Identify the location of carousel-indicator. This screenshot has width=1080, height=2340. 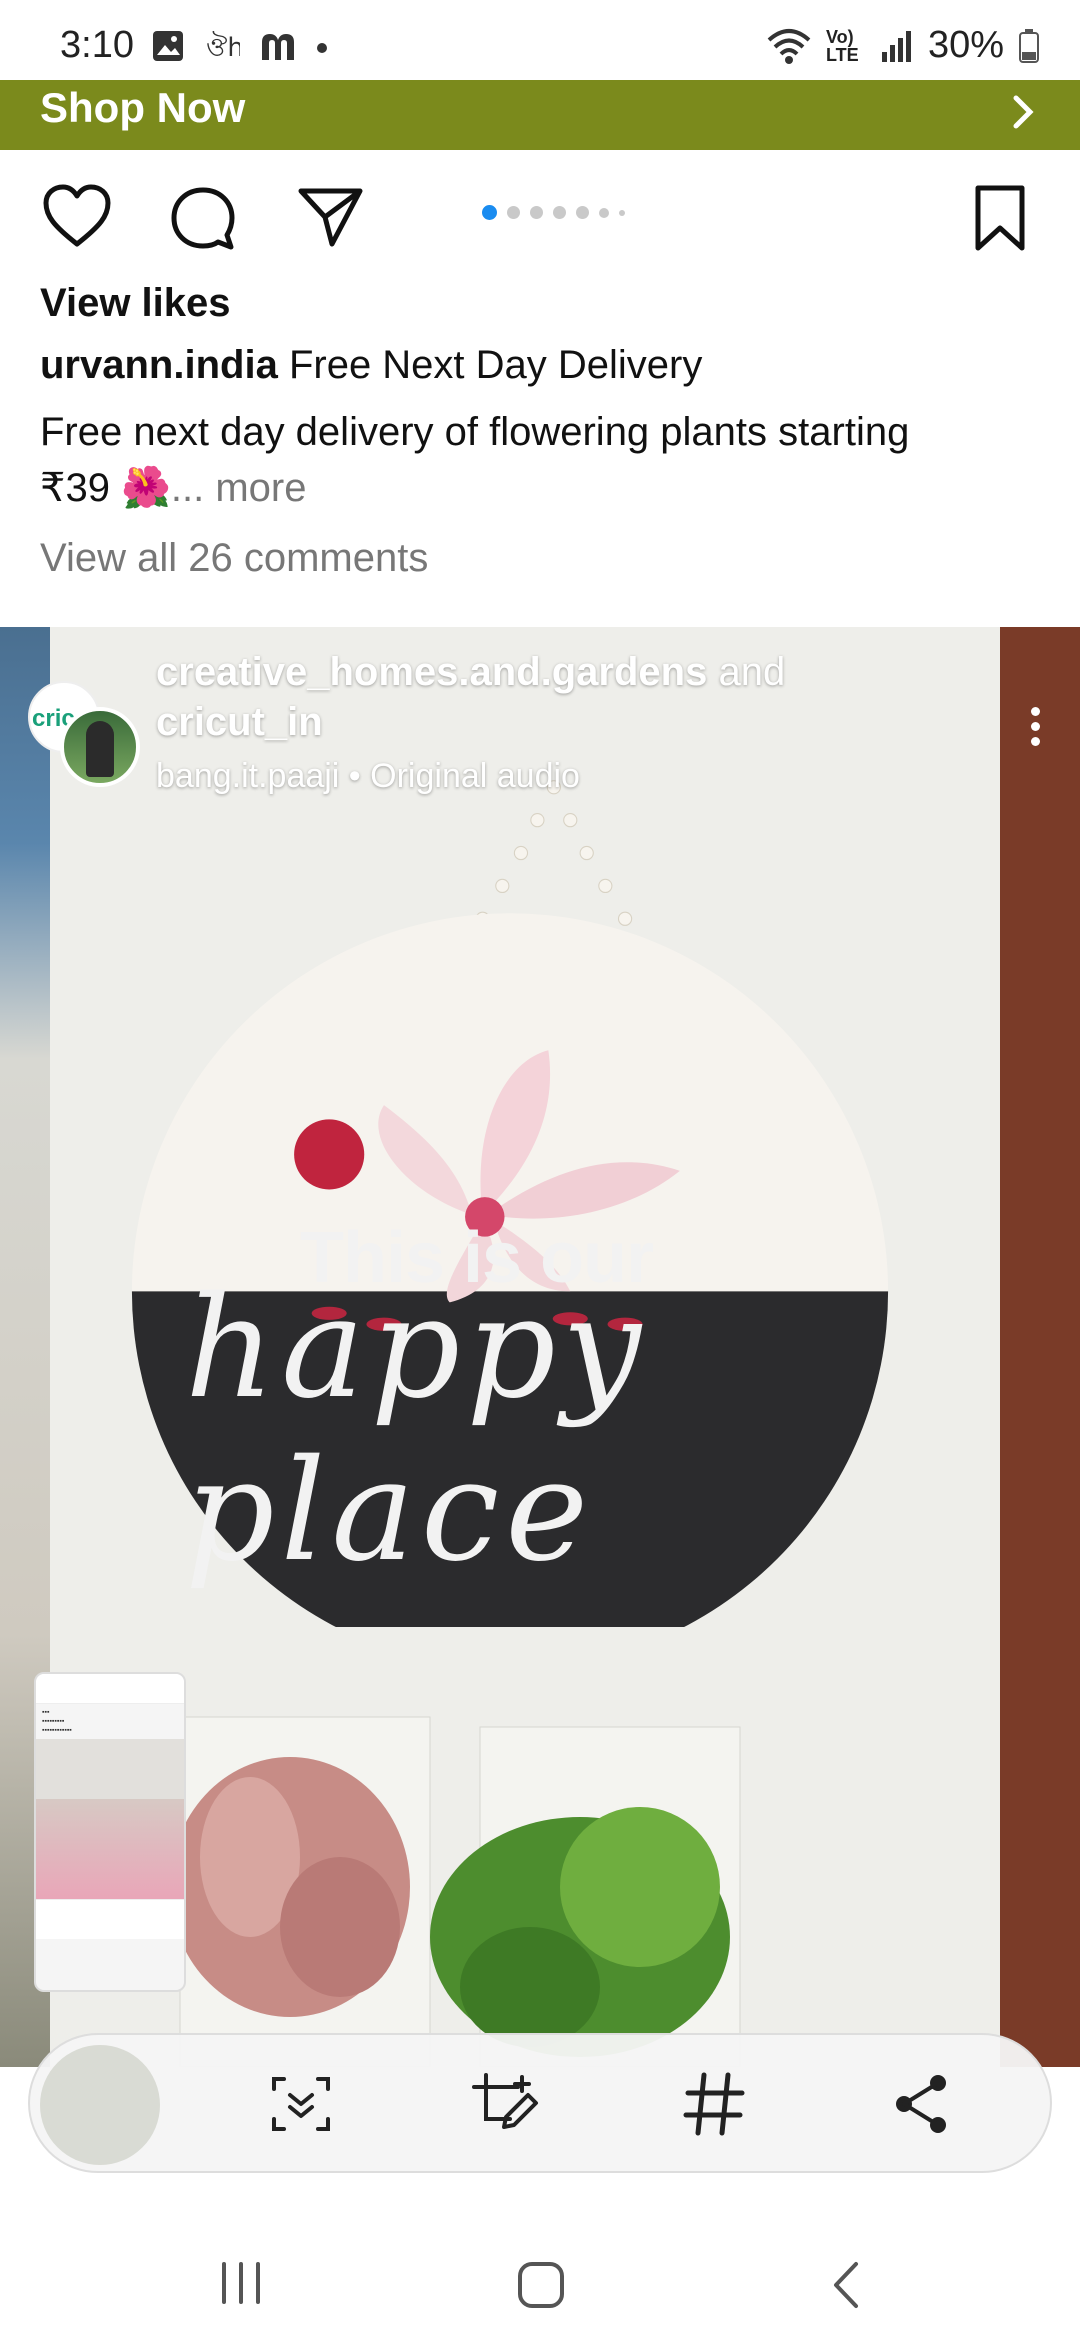
(553, 212).